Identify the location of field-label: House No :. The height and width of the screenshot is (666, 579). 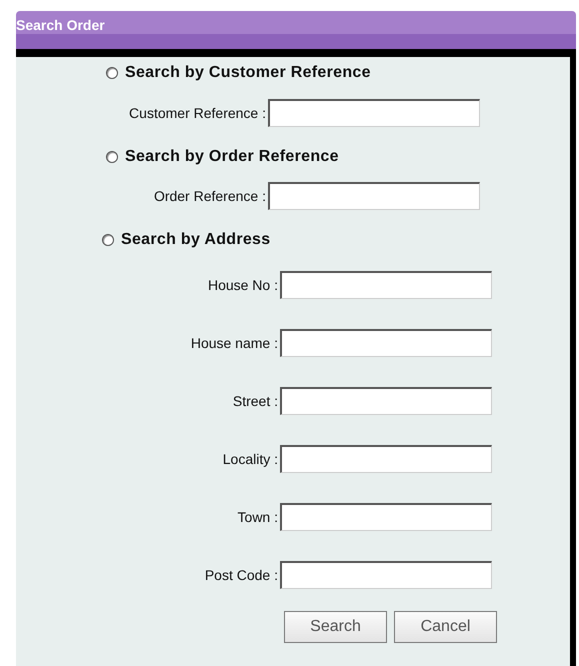
(243, 284).